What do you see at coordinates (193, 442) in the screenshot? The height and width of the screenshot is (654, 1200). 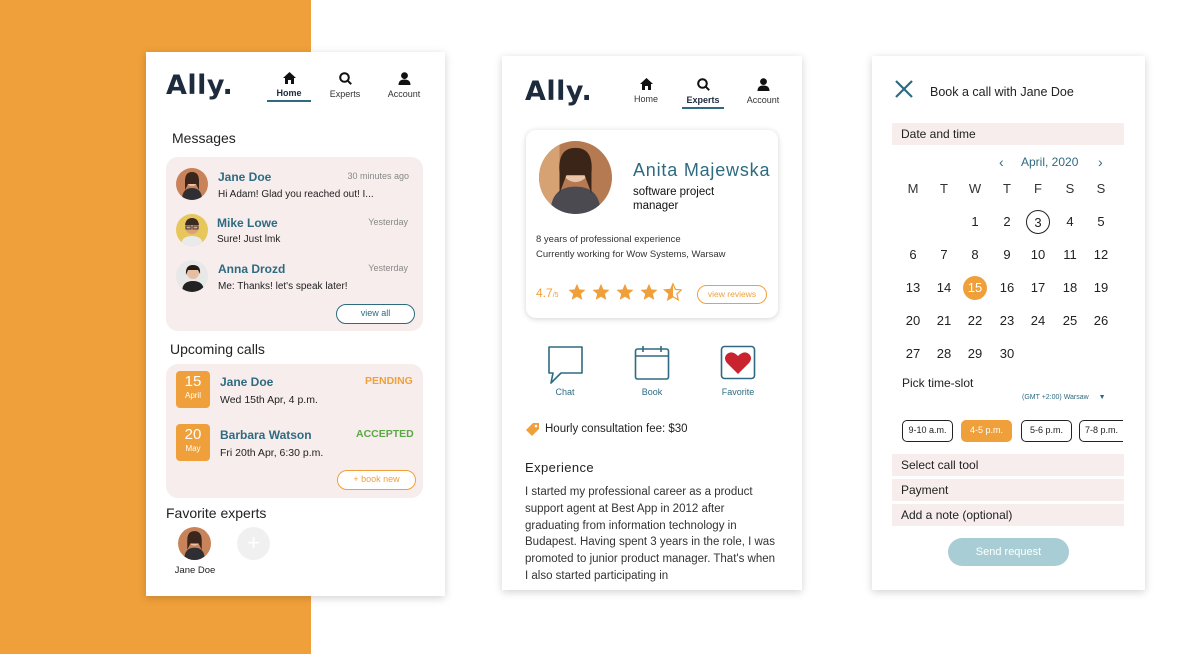 I see `call-date-badge: 20 May` at bounding box center [193, 442].